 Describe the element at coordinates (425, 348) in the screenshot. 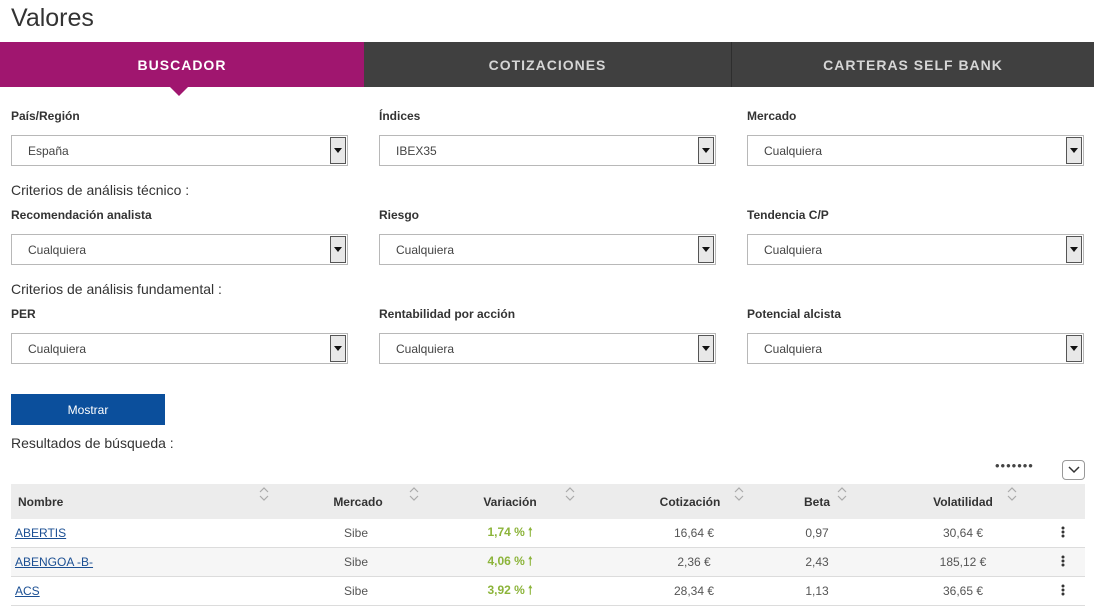

I see `rentabilidad-value: Cualquiera` at that location.